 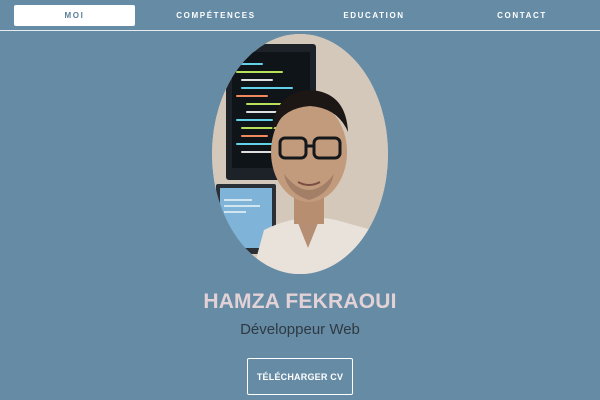 What do you see at coordinates (300, 329) in the screenshot?
I see `profile-role: Développeur Web` at bounding box center [300, 329].